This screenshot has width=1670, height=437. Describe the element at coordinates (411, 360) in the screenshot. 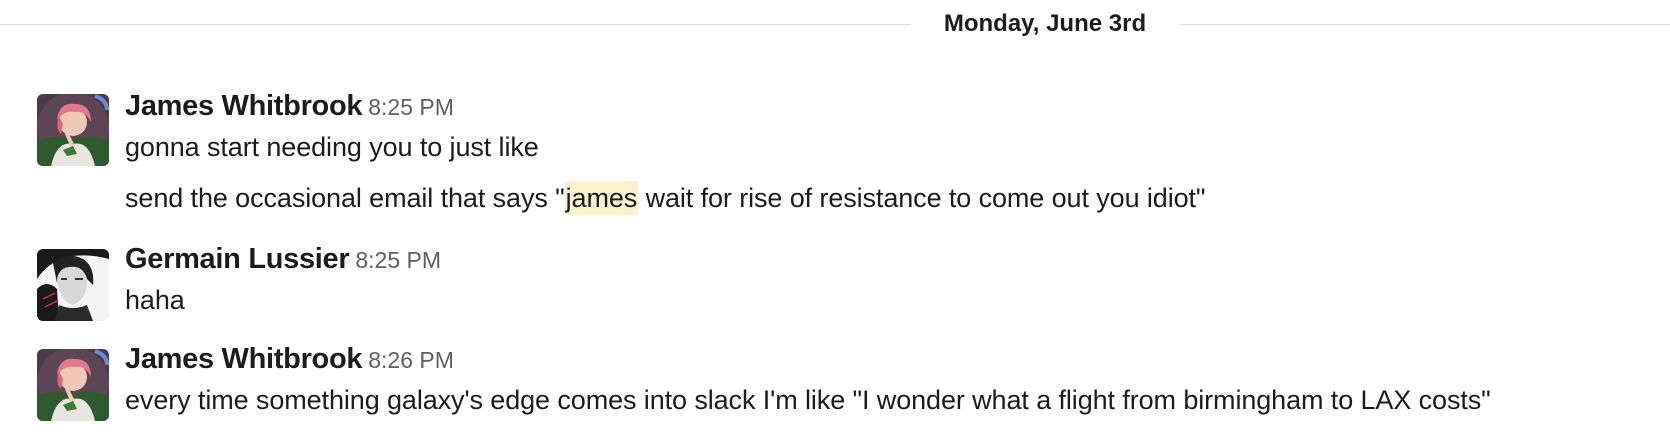

I see `message-timestamp: 8:26 PM` at that location.